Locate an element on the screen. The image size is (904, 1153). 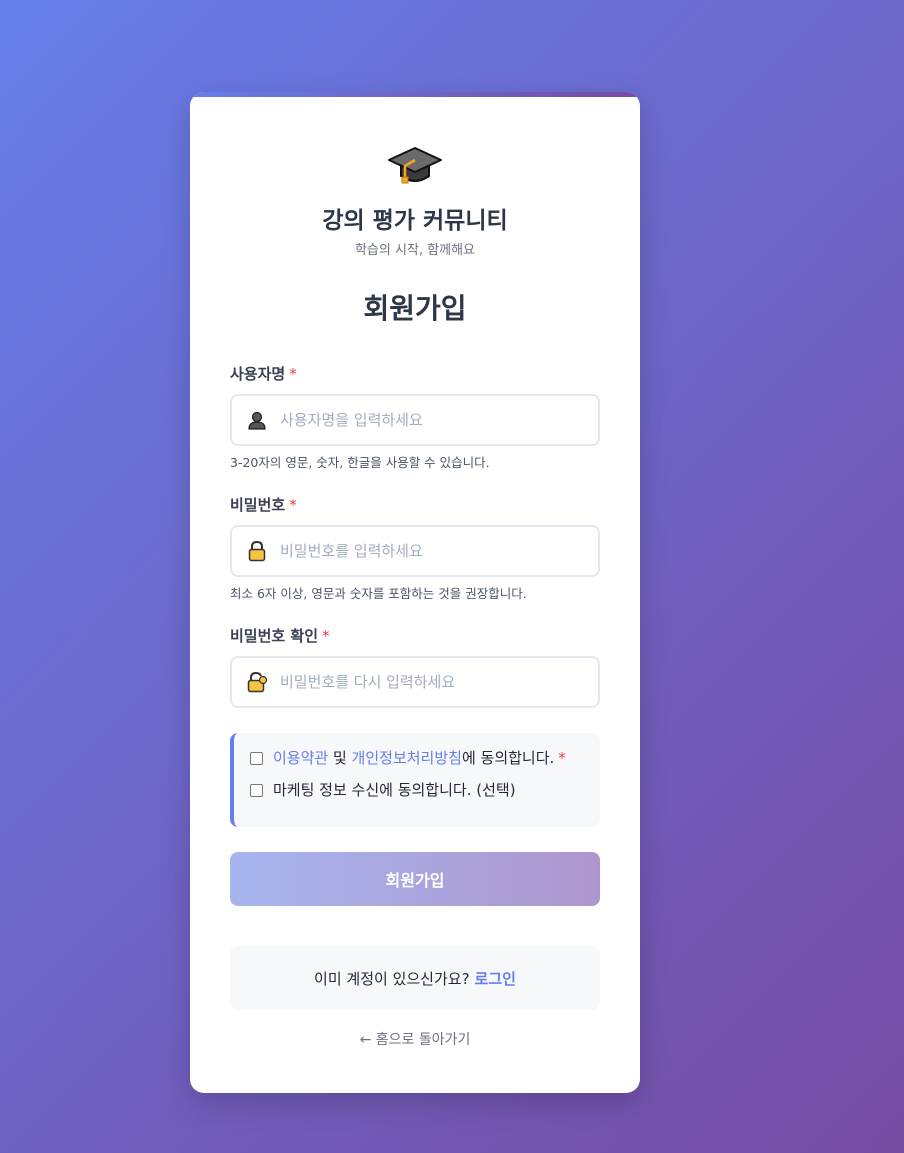
username-field-group: 사용자명* 3-20자의 영문, 숫자, 한글을 사용할 수 있습니다. is located at coordinates (415, 417).